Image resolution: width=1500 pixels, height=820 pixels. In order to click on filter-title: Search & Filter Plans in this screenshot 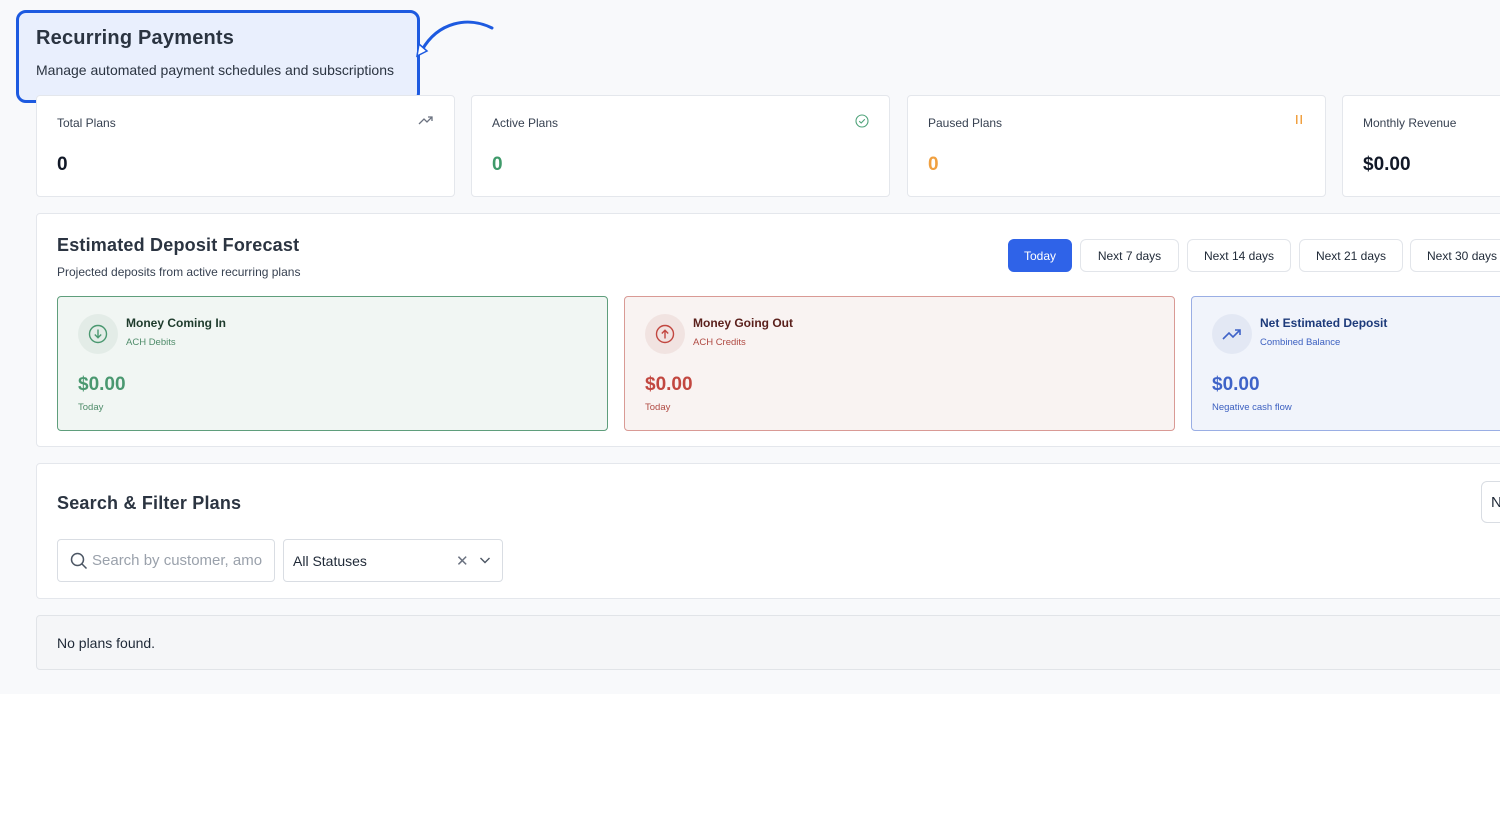, I will do `click(149, 503)`.